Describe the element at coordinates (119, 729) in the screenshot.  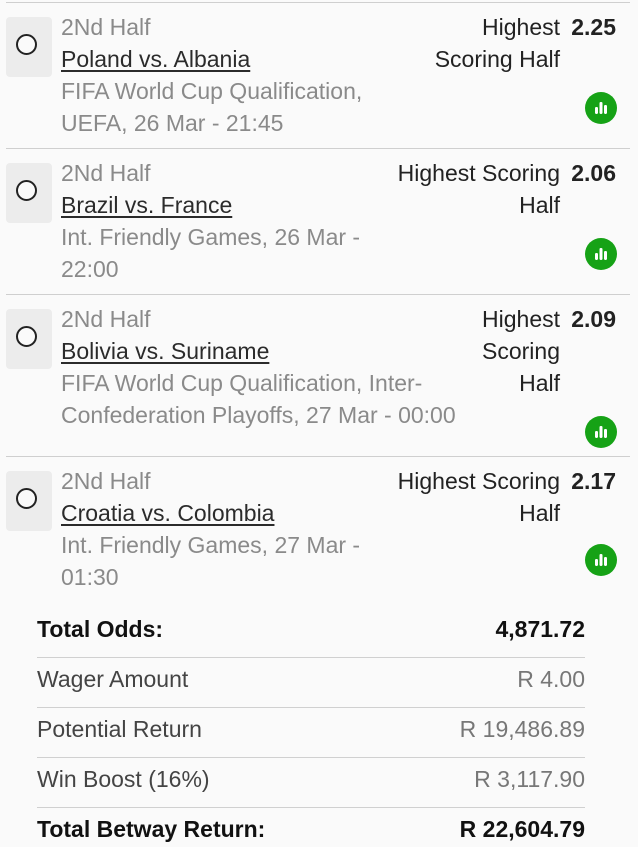
I see `potential-return-label: Potential Return` at that location.